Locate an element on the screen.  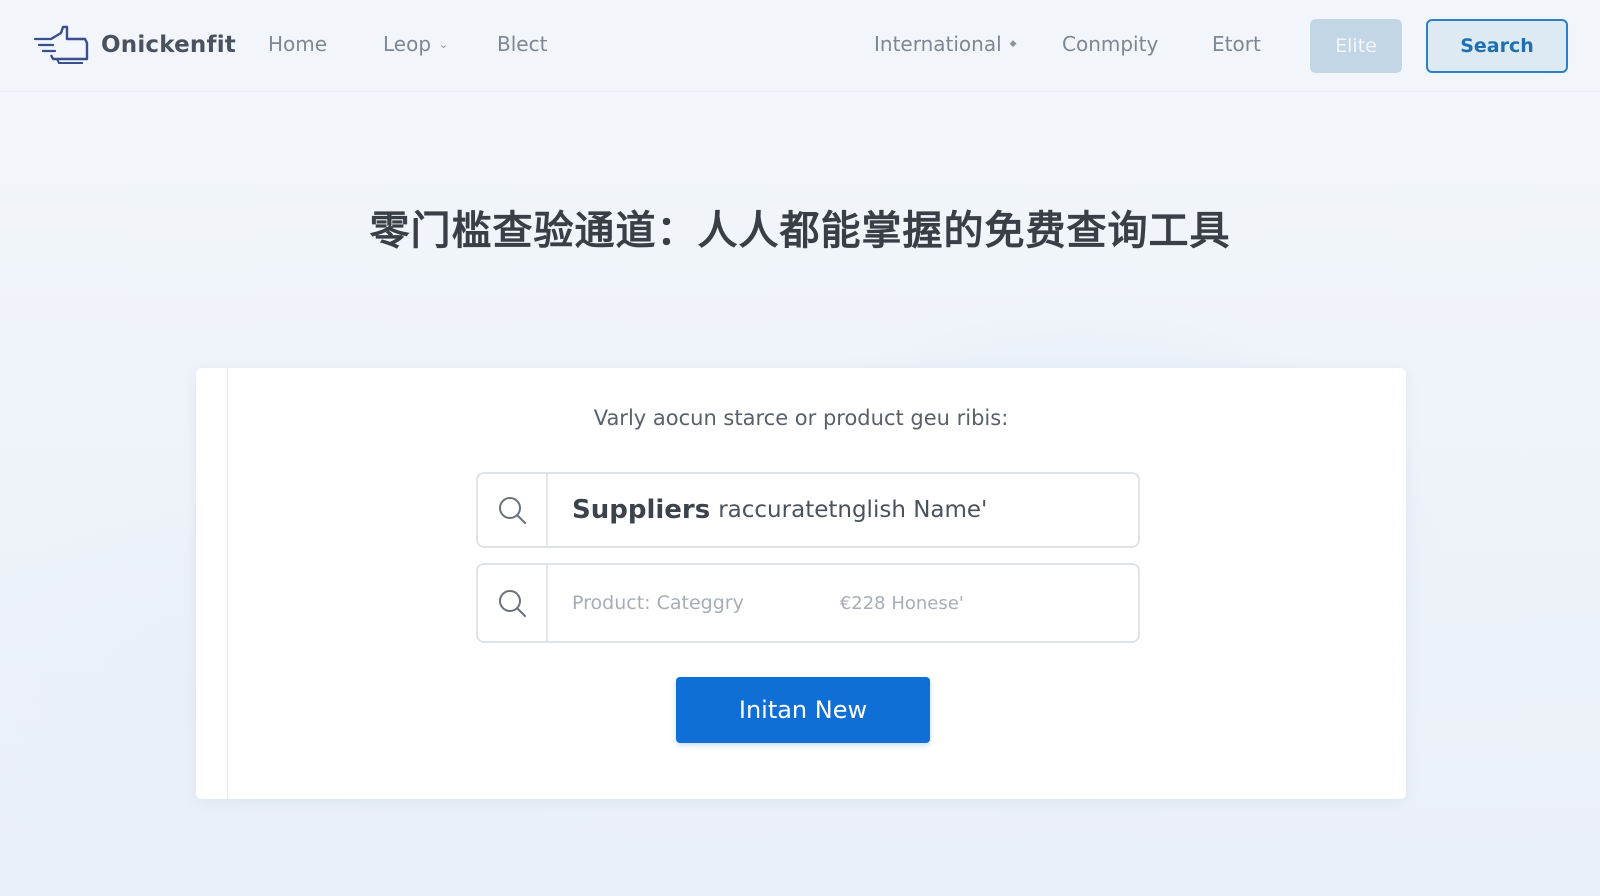
nav-conmpity-label: Conmpity is located at coordinates (1110, 44).